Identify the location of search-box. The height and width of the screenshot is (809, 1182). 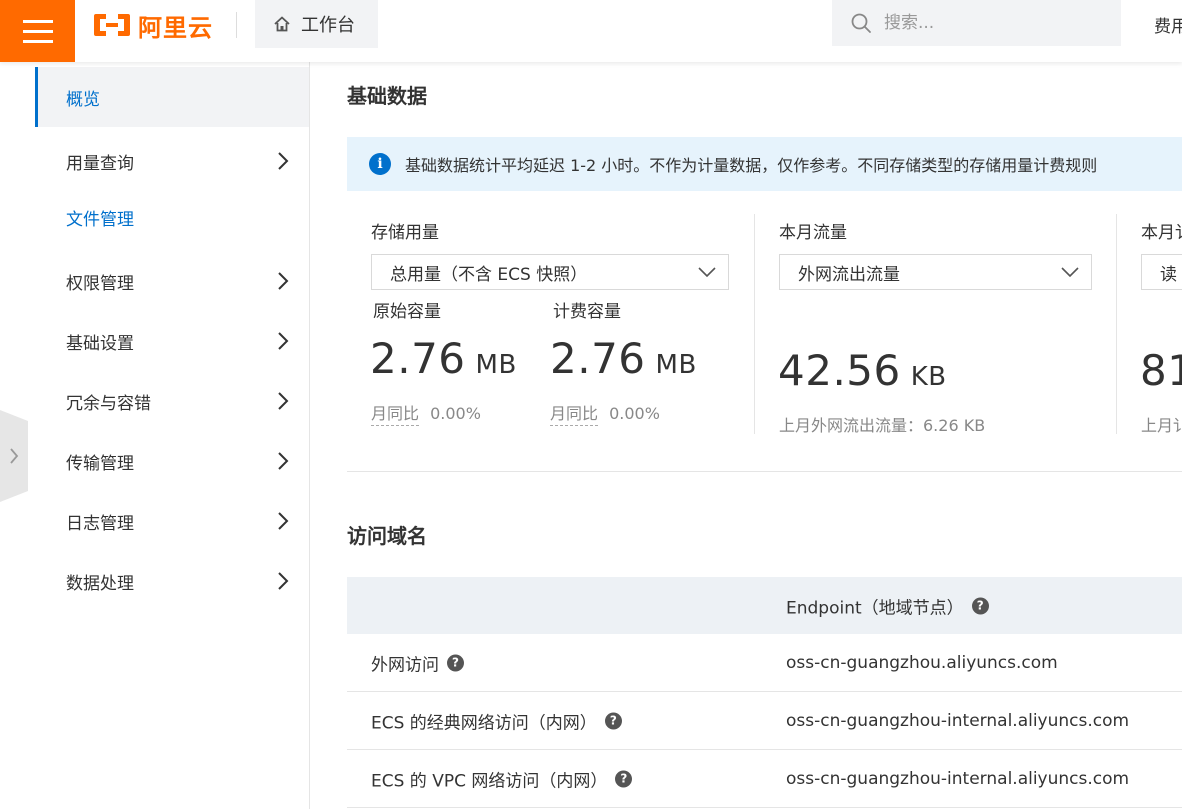
(976, 23).